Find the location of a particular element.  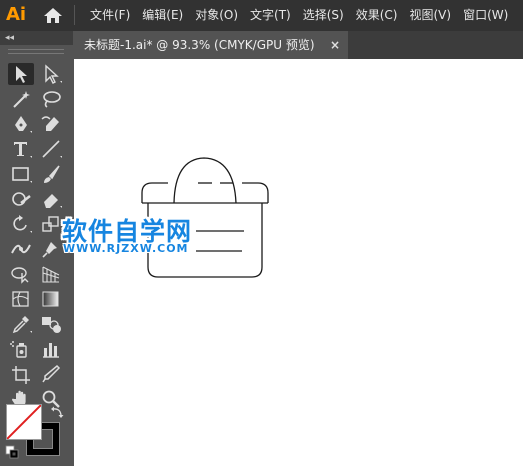

document-tab-bar: 未标题-1.ai* @ 93.3% (CMYK/GPU 预览) × is located at coordinates (298, 45).